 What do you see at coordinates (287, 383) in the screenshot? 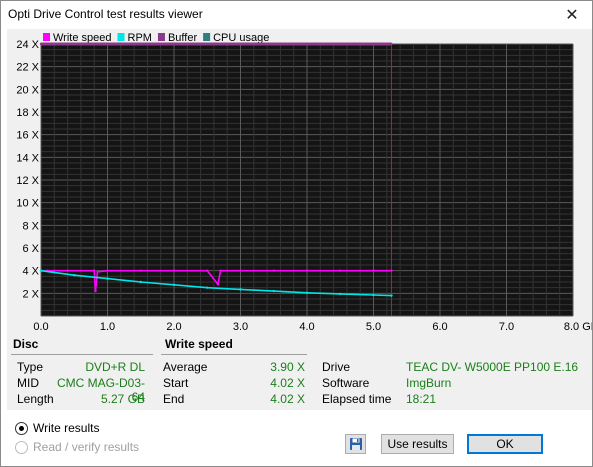
I see `start-value: 4.02 X` at bounding box center [287, 383].